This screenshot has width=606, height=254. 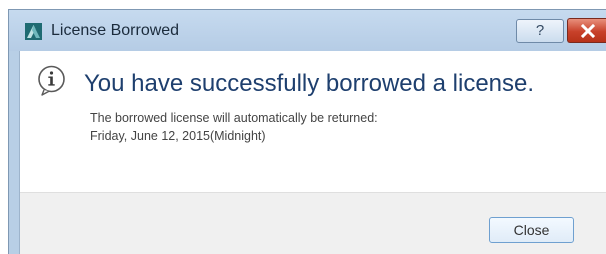 I want to click on window-close-button, so click(x=586, y=30).